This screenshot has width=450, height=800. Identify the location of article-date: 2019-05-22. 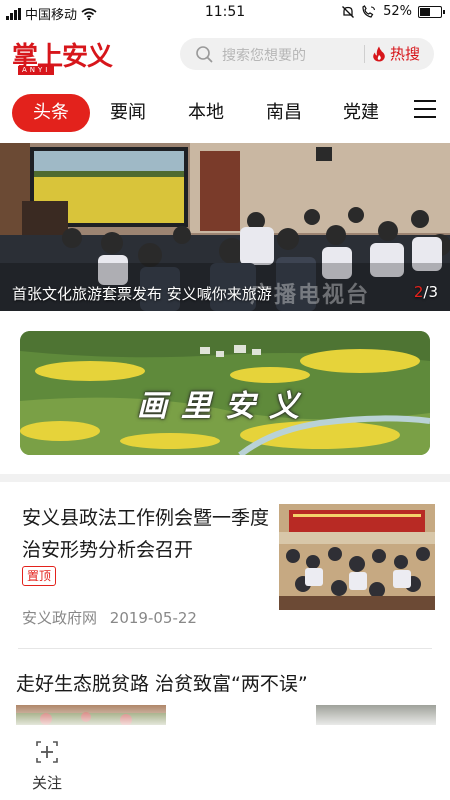
(153, 618).